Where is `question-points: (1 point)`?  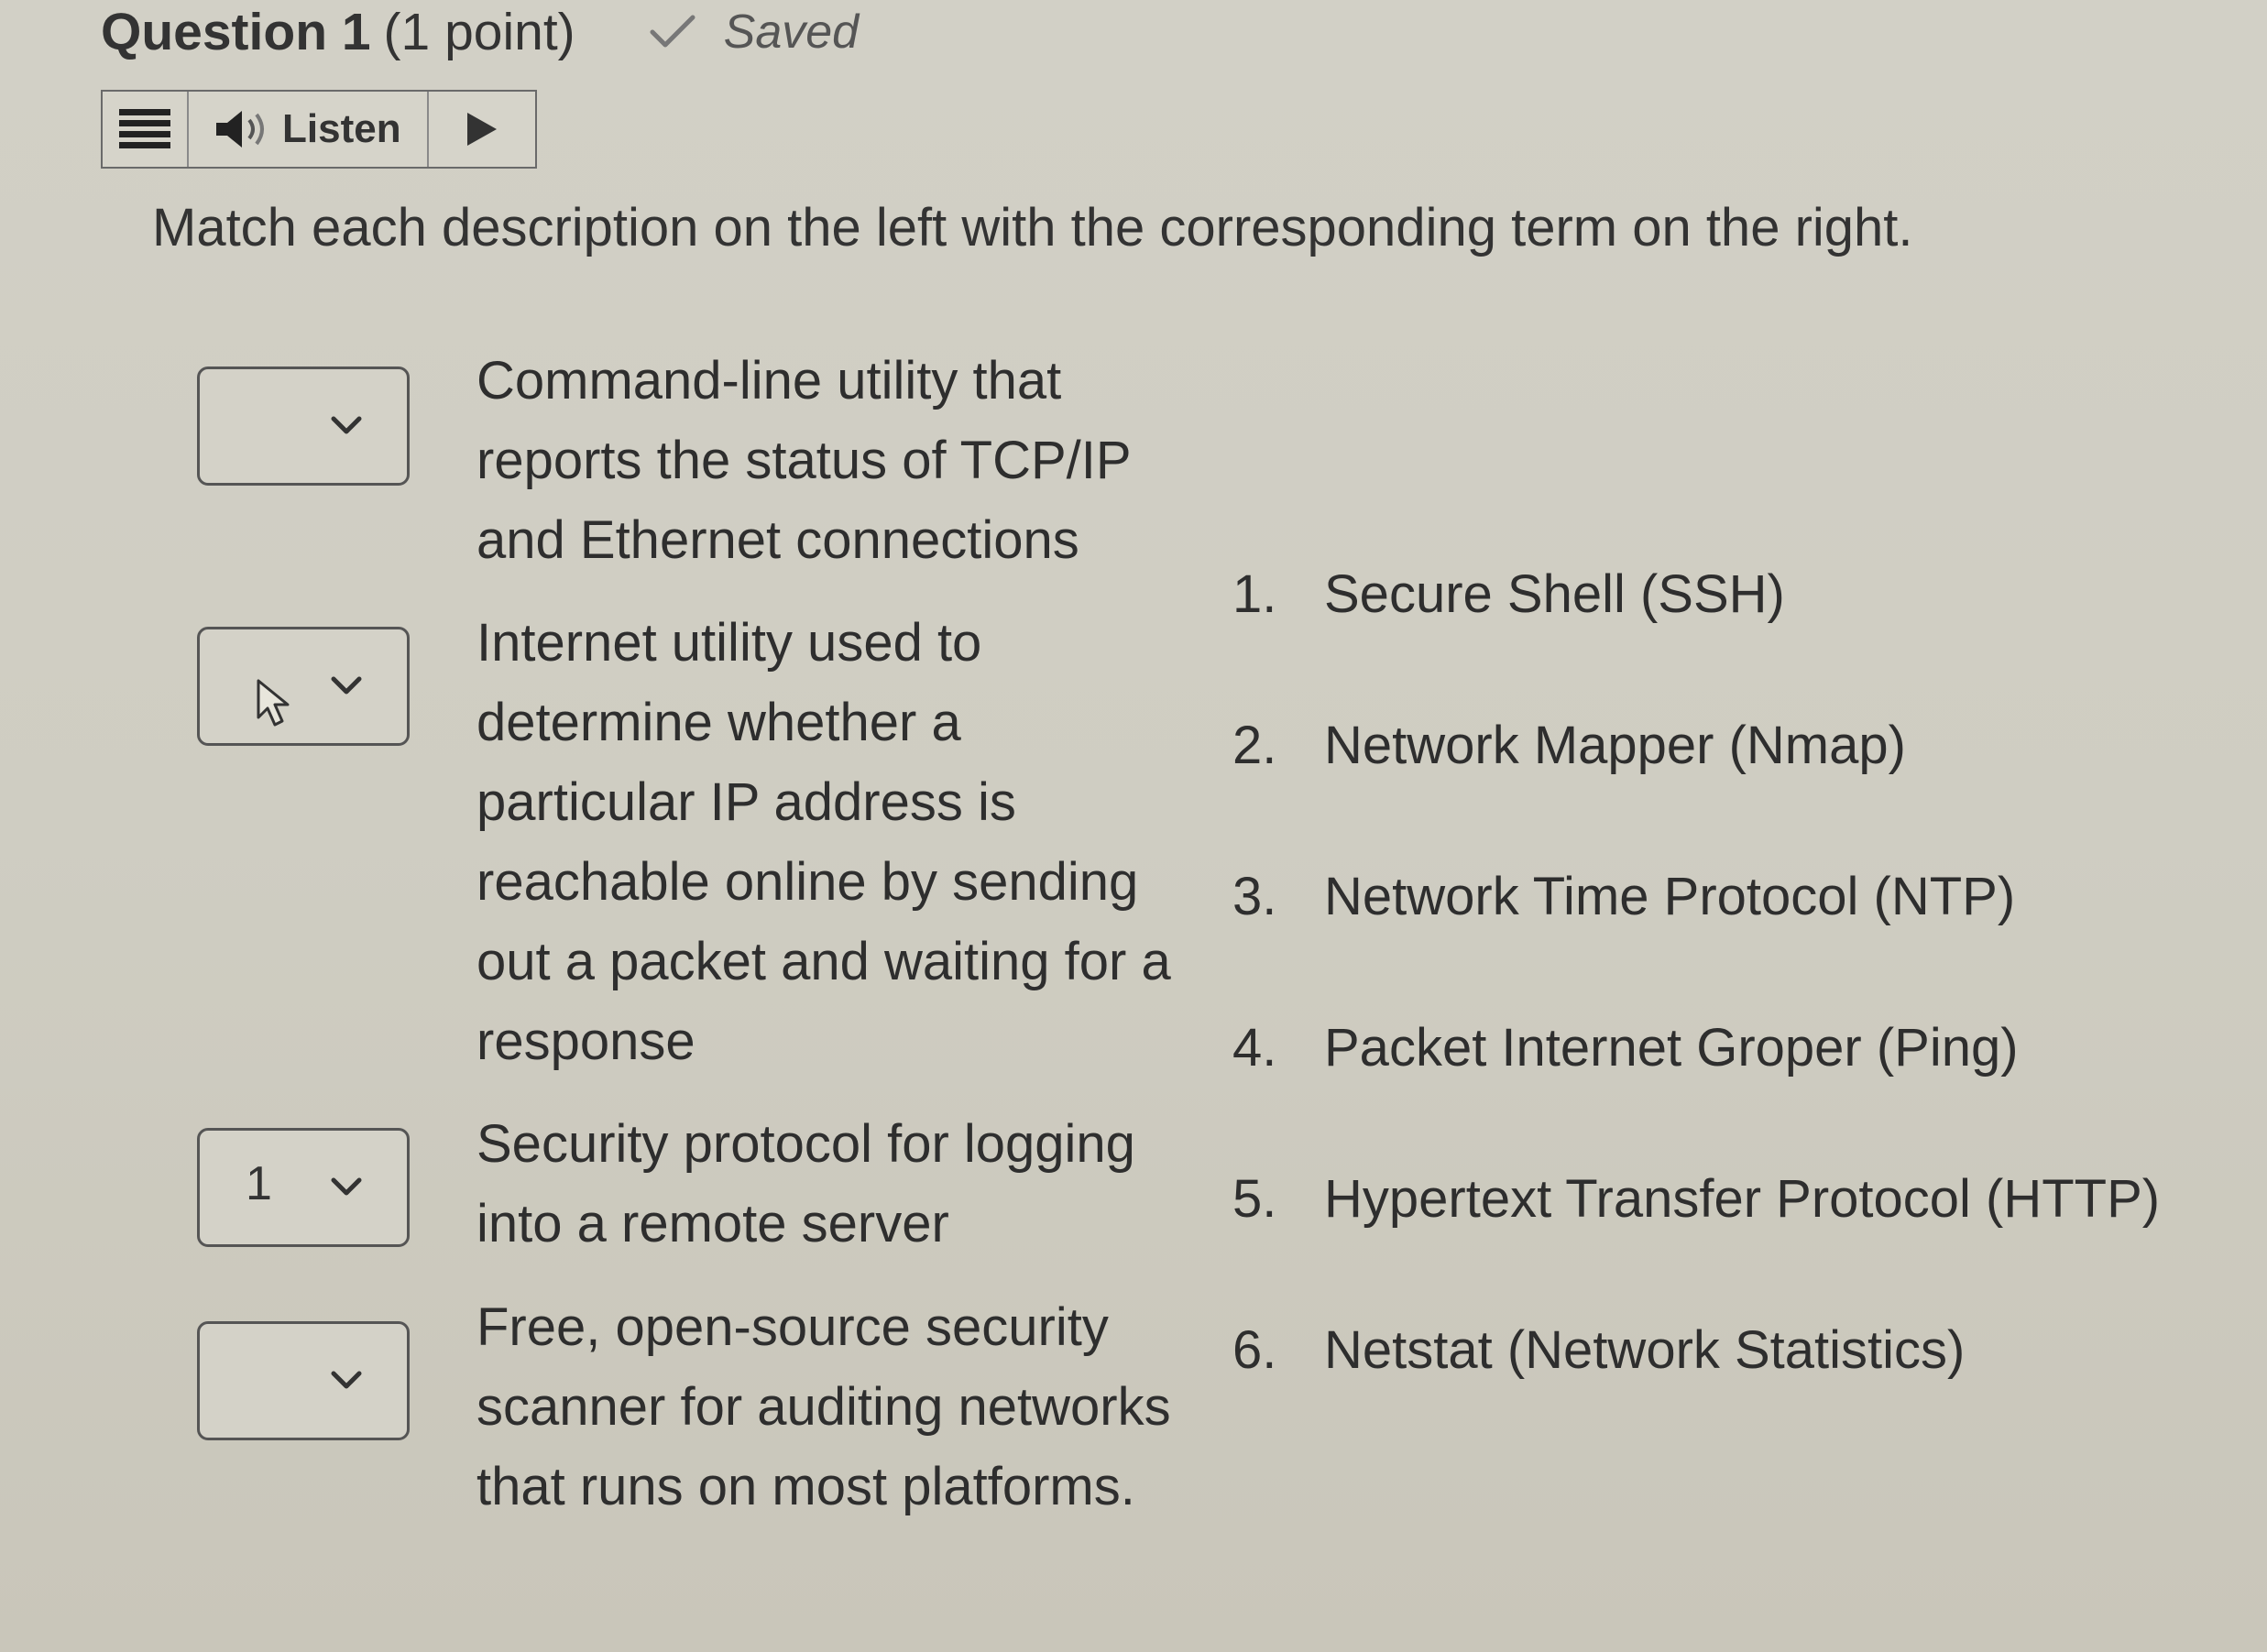
question-points: (1 point) is located at coordinates (479, 32).